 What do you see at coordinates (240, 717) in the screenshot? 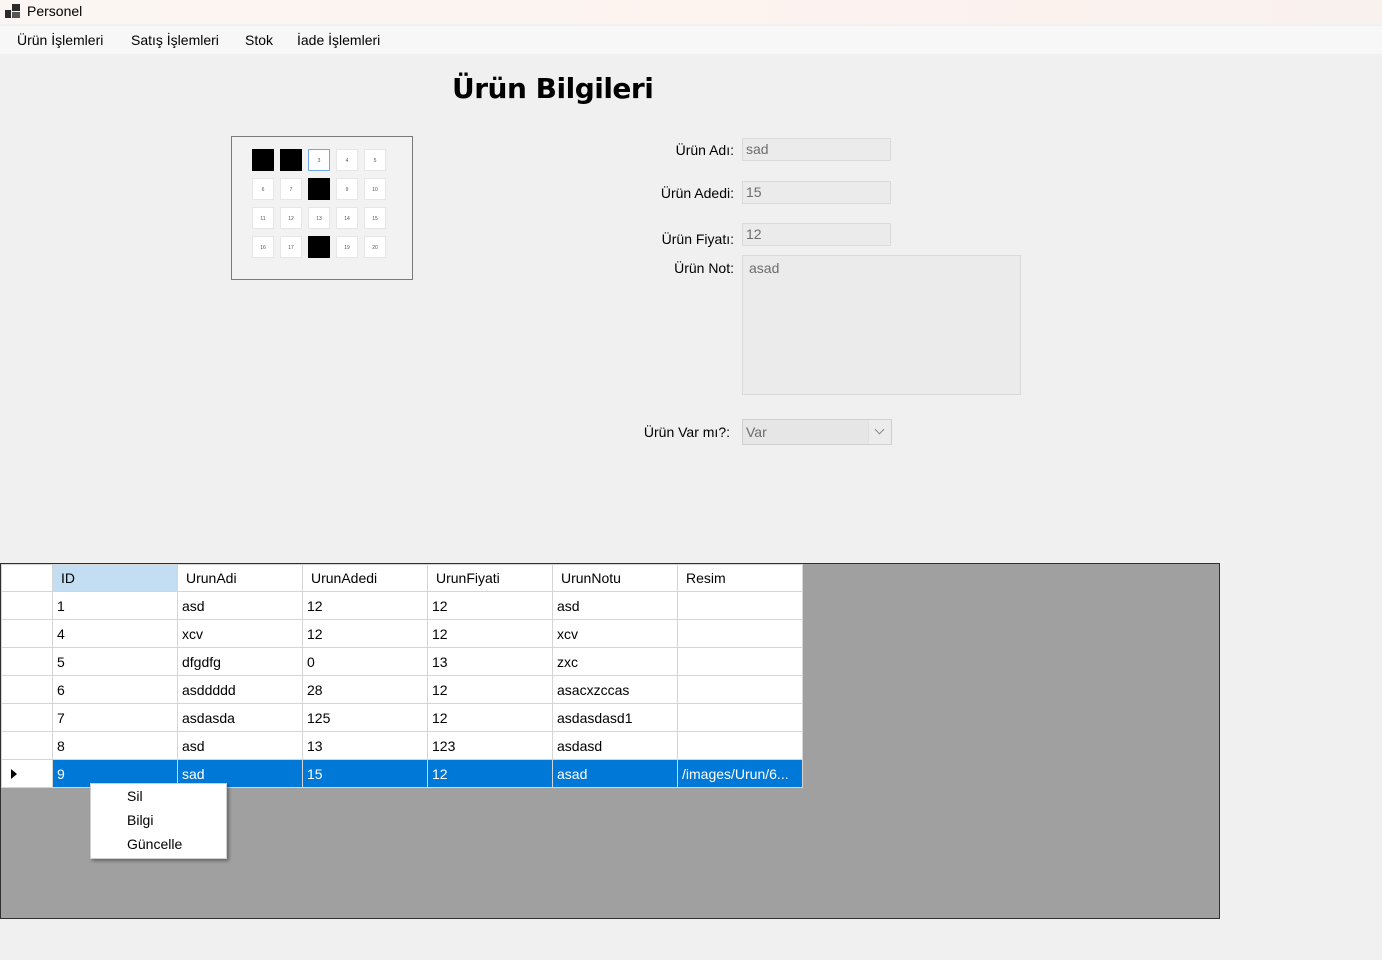
I see `cell-urunadi: asdasda` at bounding box center [240, 717].